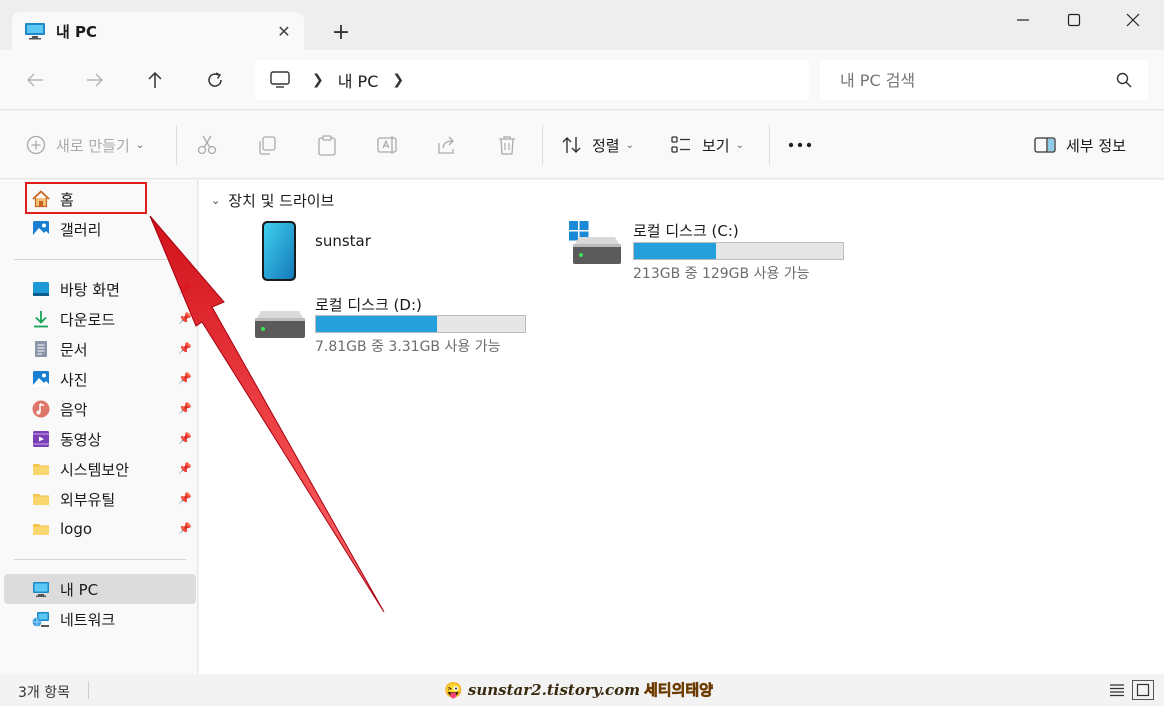 The width and height of the screenshot is (1164, 706). What do you see at coordinates (41, 289) in the screenshot?
I see `desktop-icon` at bounding box center [41, 289].